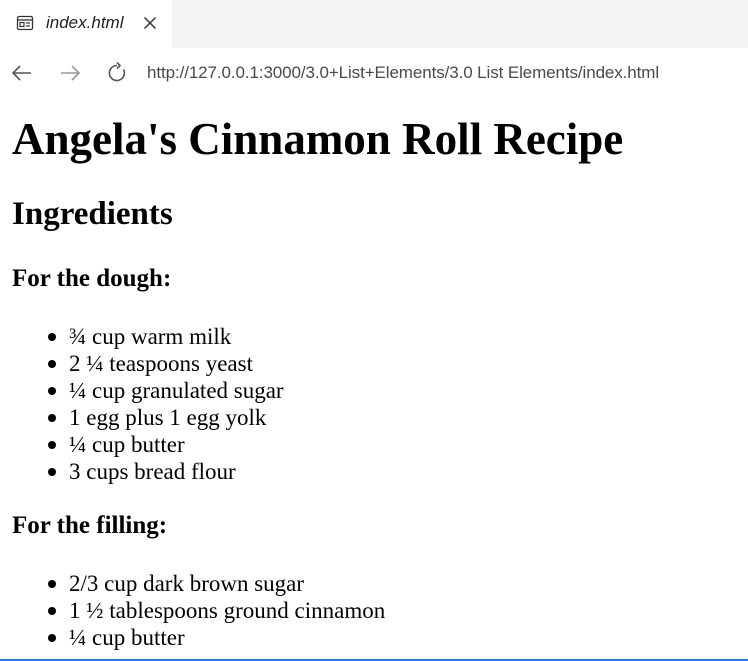 The image size is (748, 661). I want to click on list-item: 3 cups bread flour, so click(148, 471).